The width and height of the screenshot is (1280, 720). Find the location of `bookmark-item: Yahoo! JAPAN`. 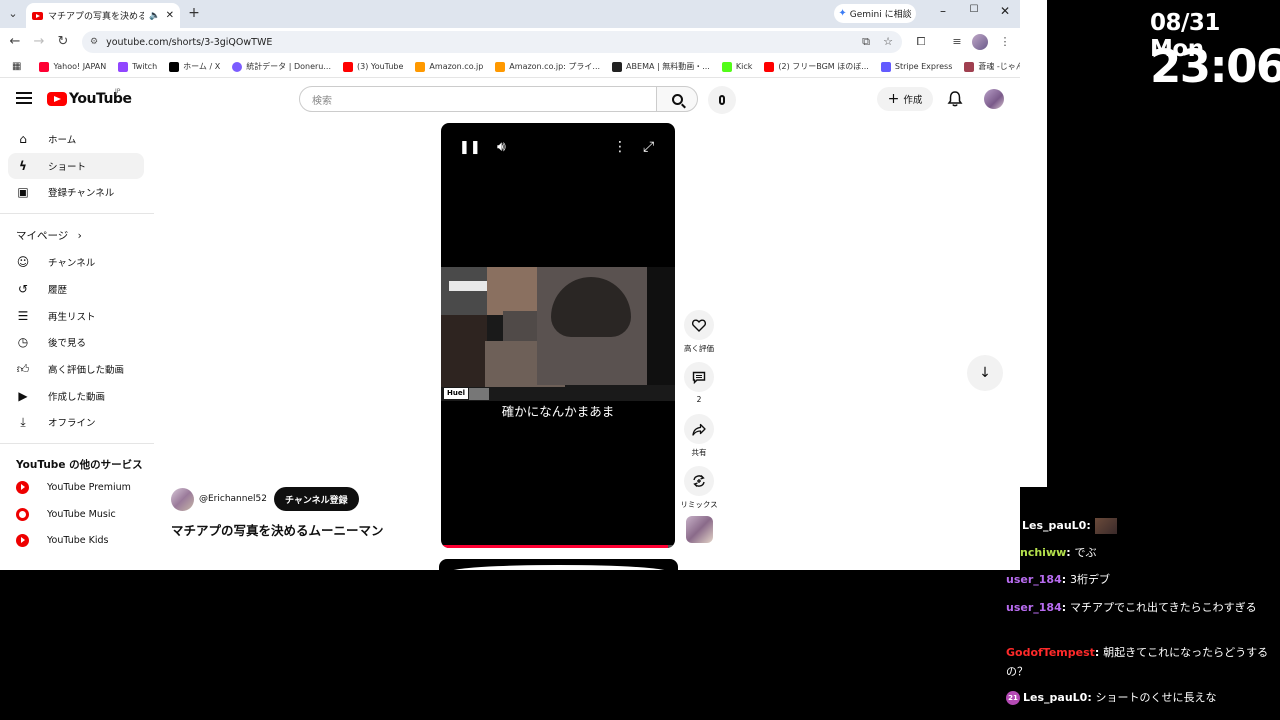

bookmark-item: Yahoo! JAPAN is located at coordinates (72, 66).